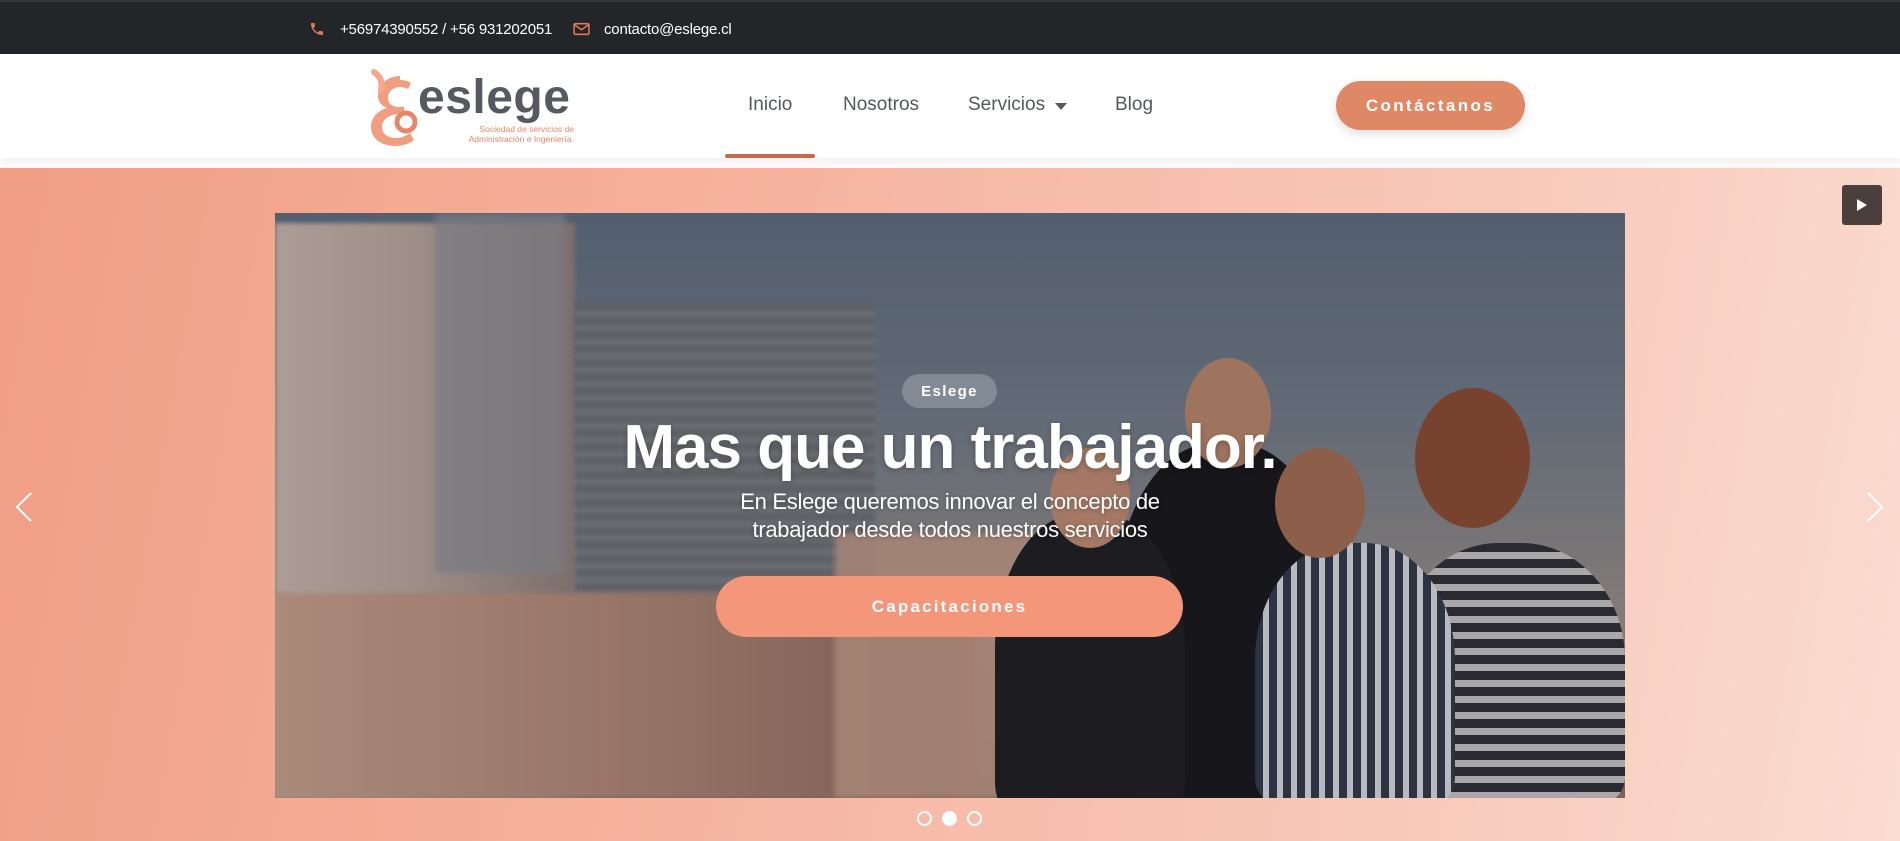 Image resolution: width=1900 pixels, height=841 pixels. Describe the element at coordinates (1007, 104) in the screenshot. I see `nav-label: Servicios` at that location.